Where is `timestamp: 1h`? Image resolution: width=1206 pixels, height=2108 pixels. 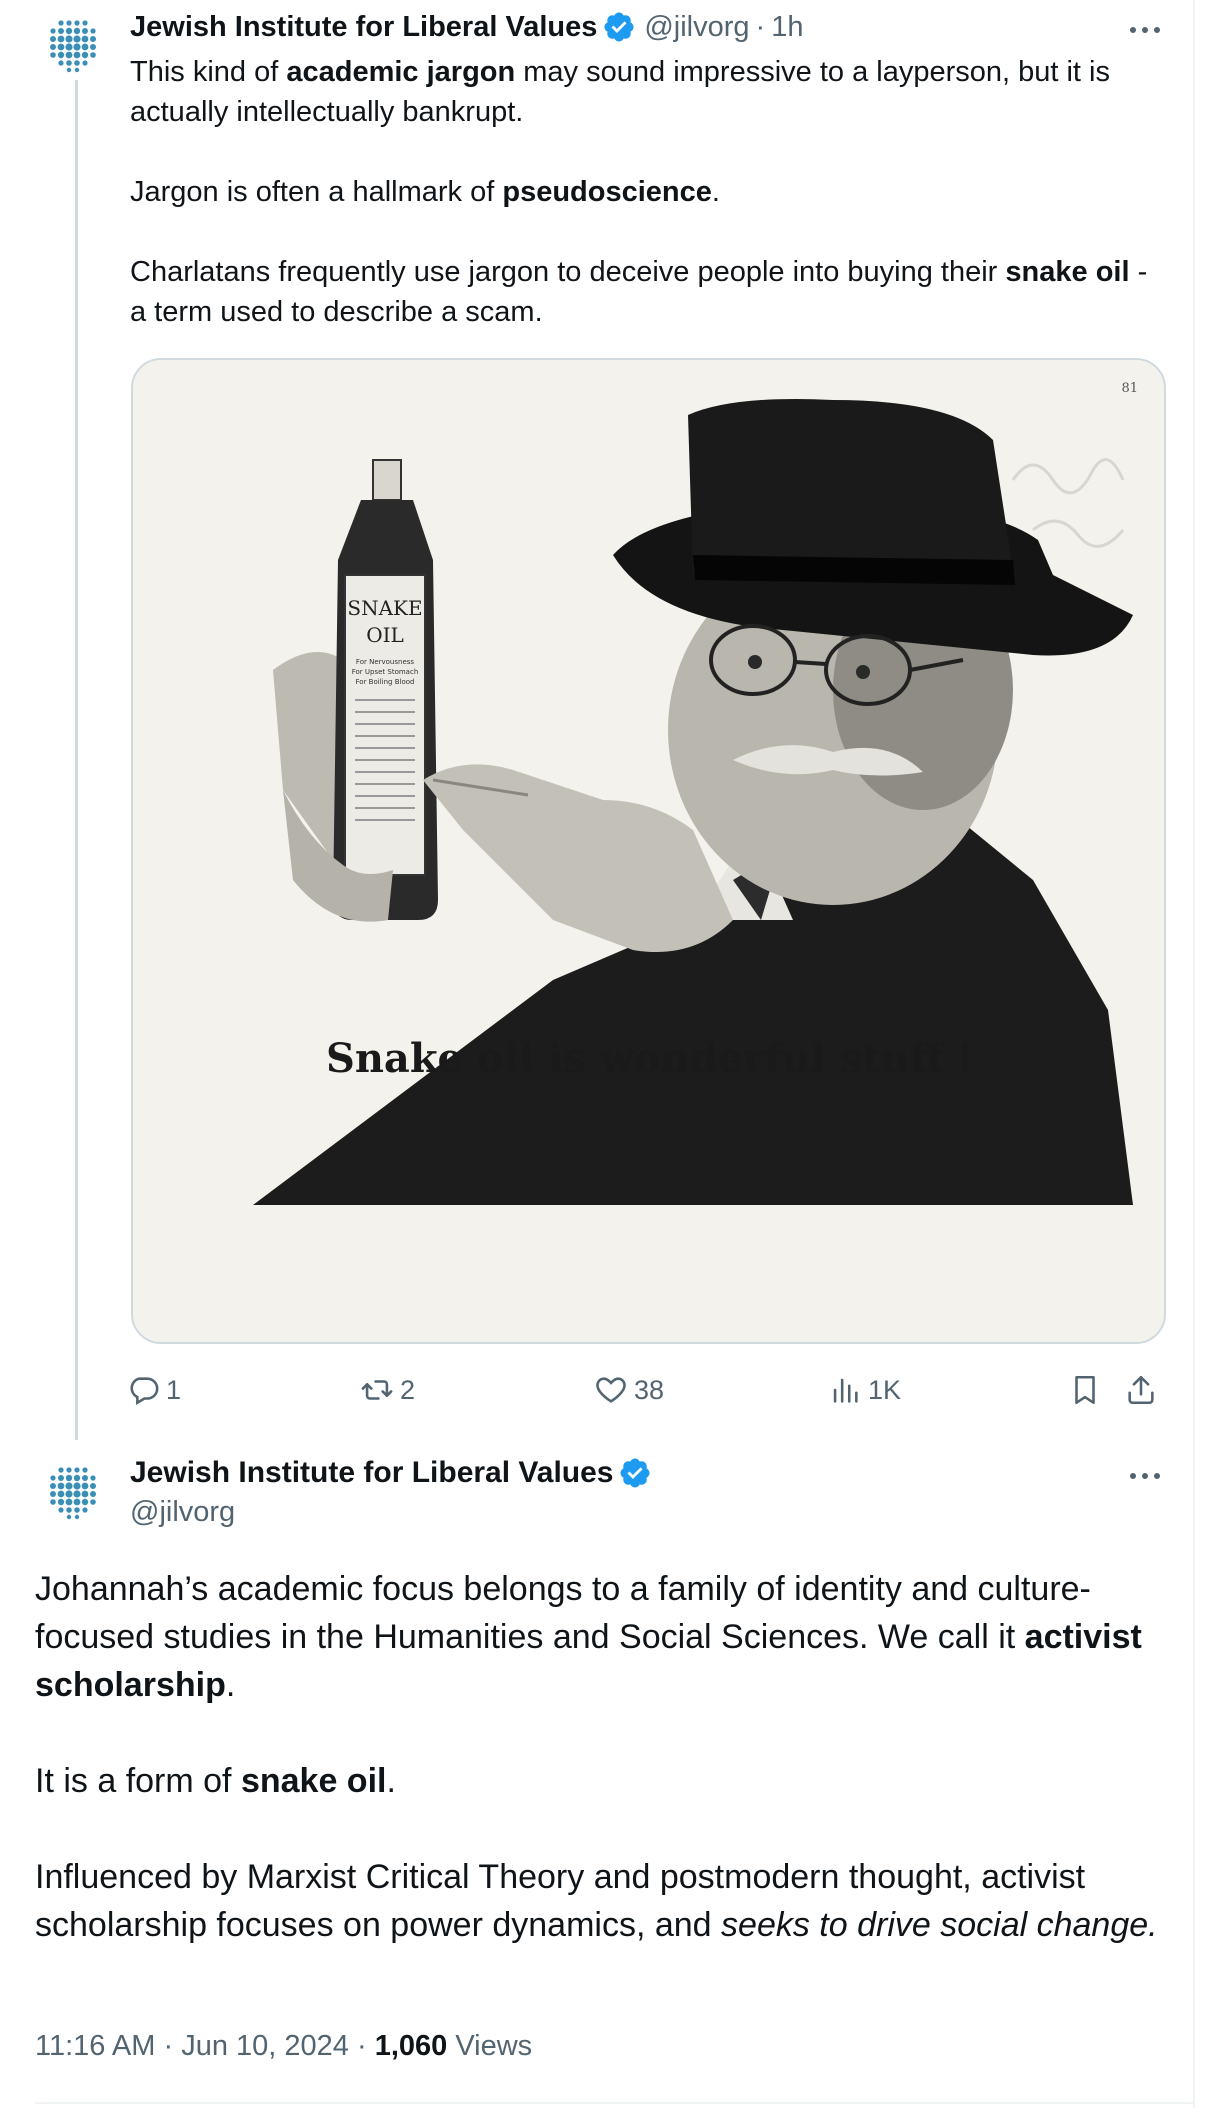 timestamp: 1h is located at coordinates (787, 27).